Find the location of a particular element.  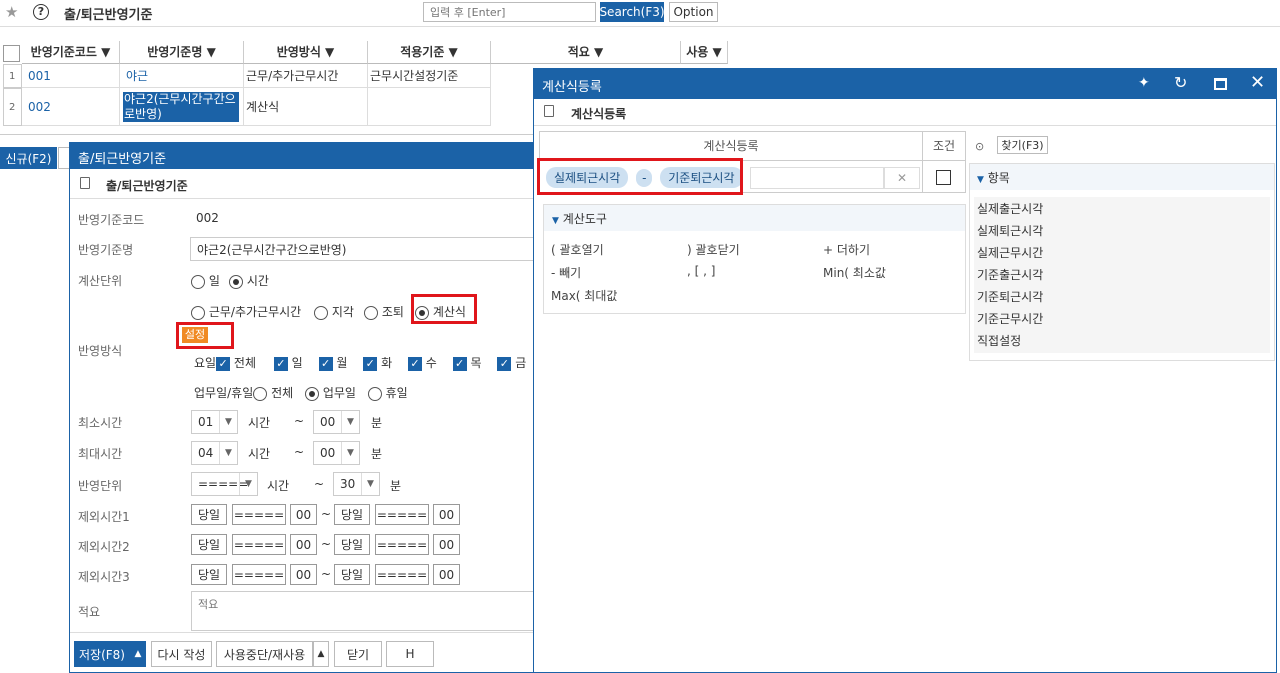

reflect-unit-select: ===== ▼ is located at coordinates (224, 484).